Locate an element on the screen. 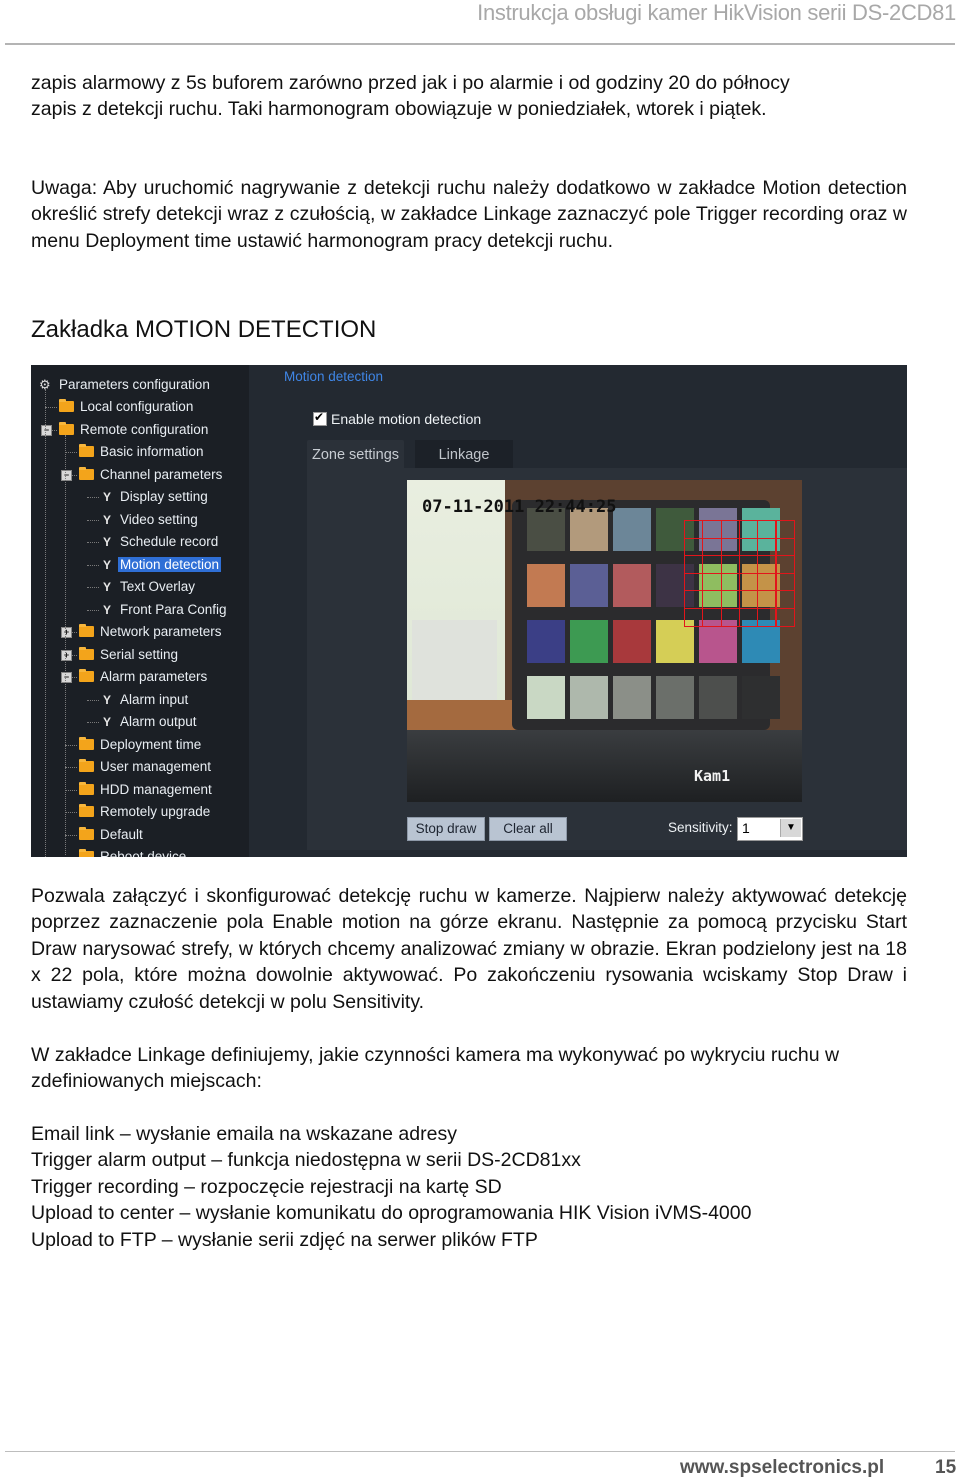 The image size is (960, 1484). camera-name-overlay: Kam1 is located at coordinates (712, 776).